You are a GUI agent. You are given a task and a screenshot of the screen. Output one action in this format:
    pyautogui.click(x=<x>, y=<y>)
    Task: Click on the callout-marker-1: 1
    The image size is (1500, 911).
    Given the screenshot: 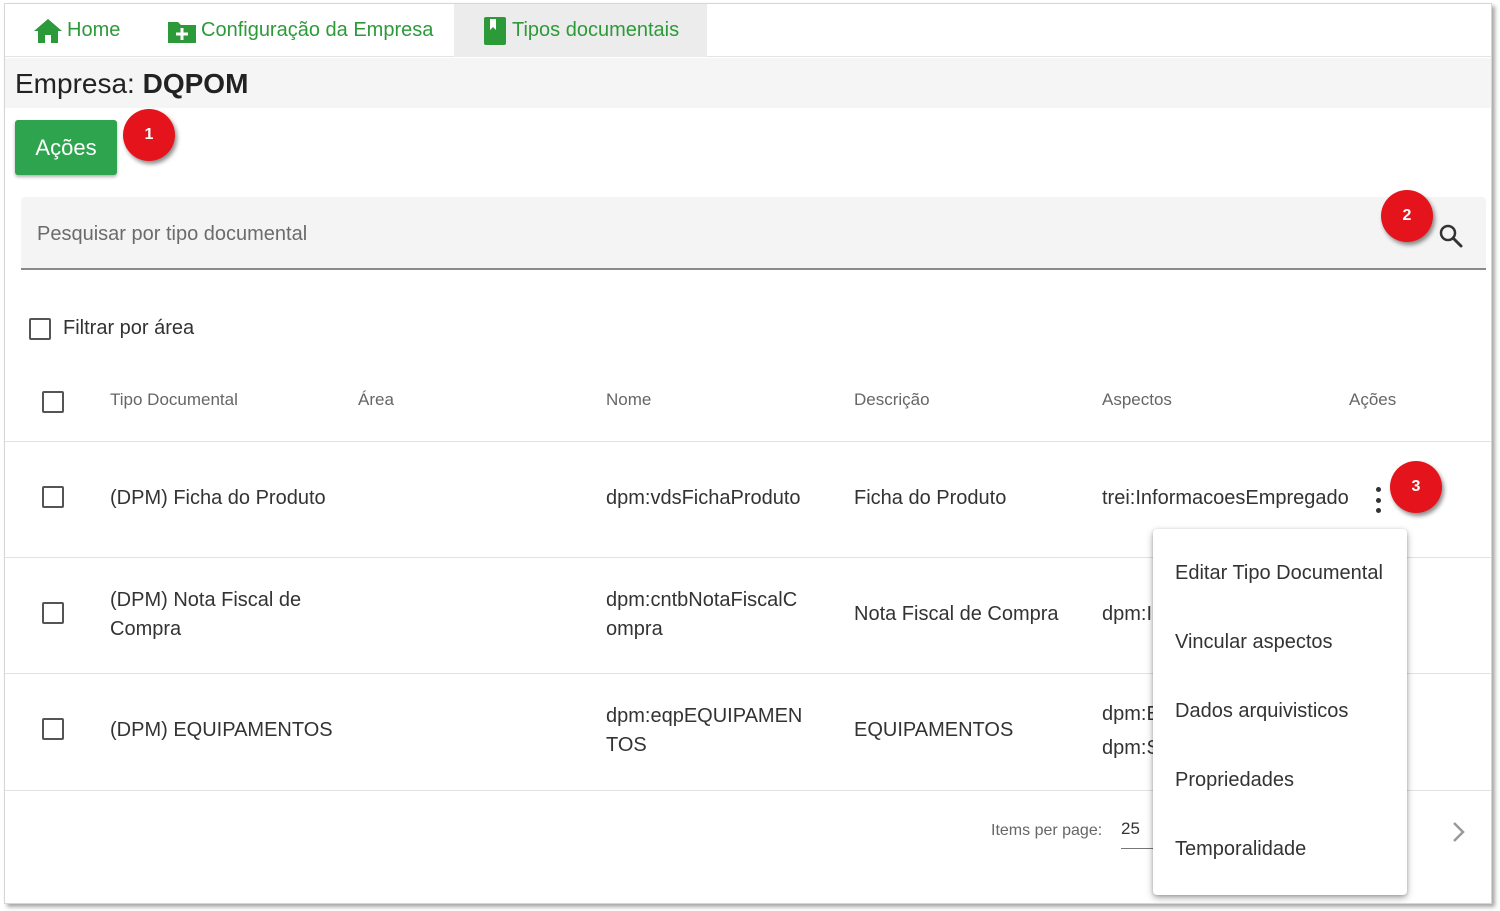 What is the action you would take?
    pyautogui.click(x=149, y=135)
    